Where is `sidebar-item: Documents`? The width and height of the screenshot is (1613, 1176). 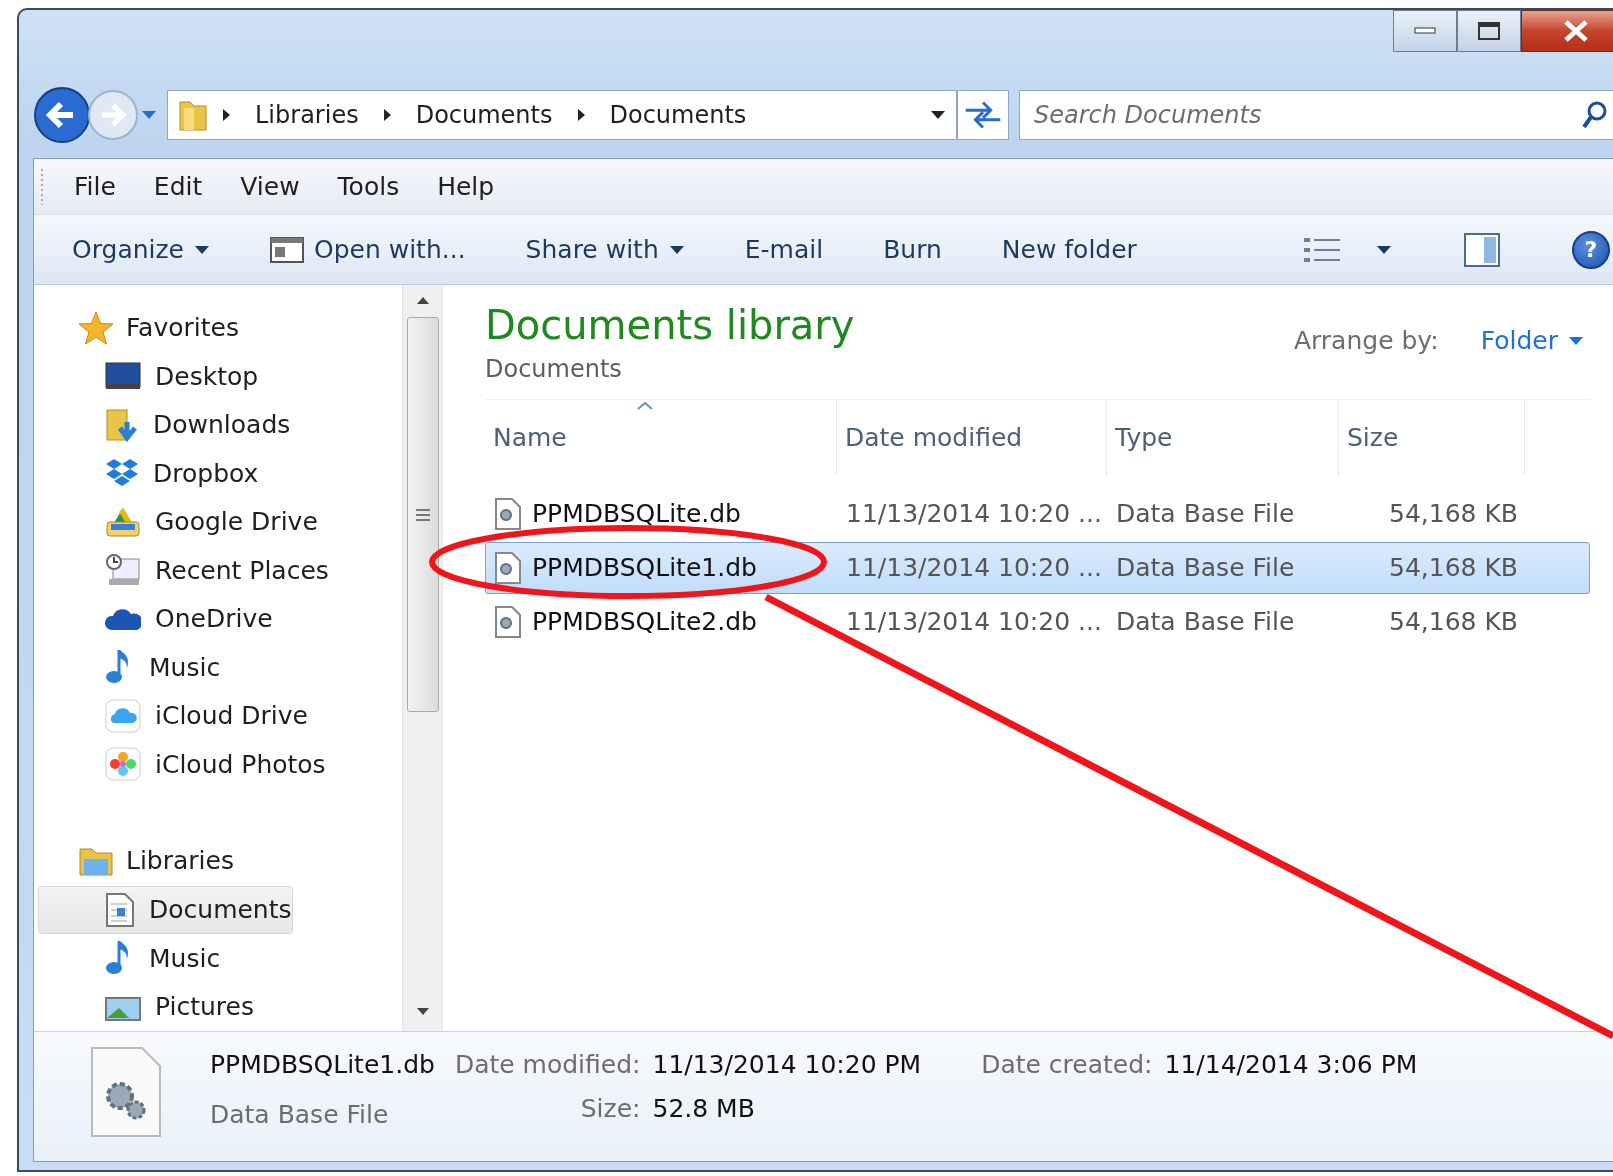 sidebar-item: Documents is located at coordinates (165, 909).